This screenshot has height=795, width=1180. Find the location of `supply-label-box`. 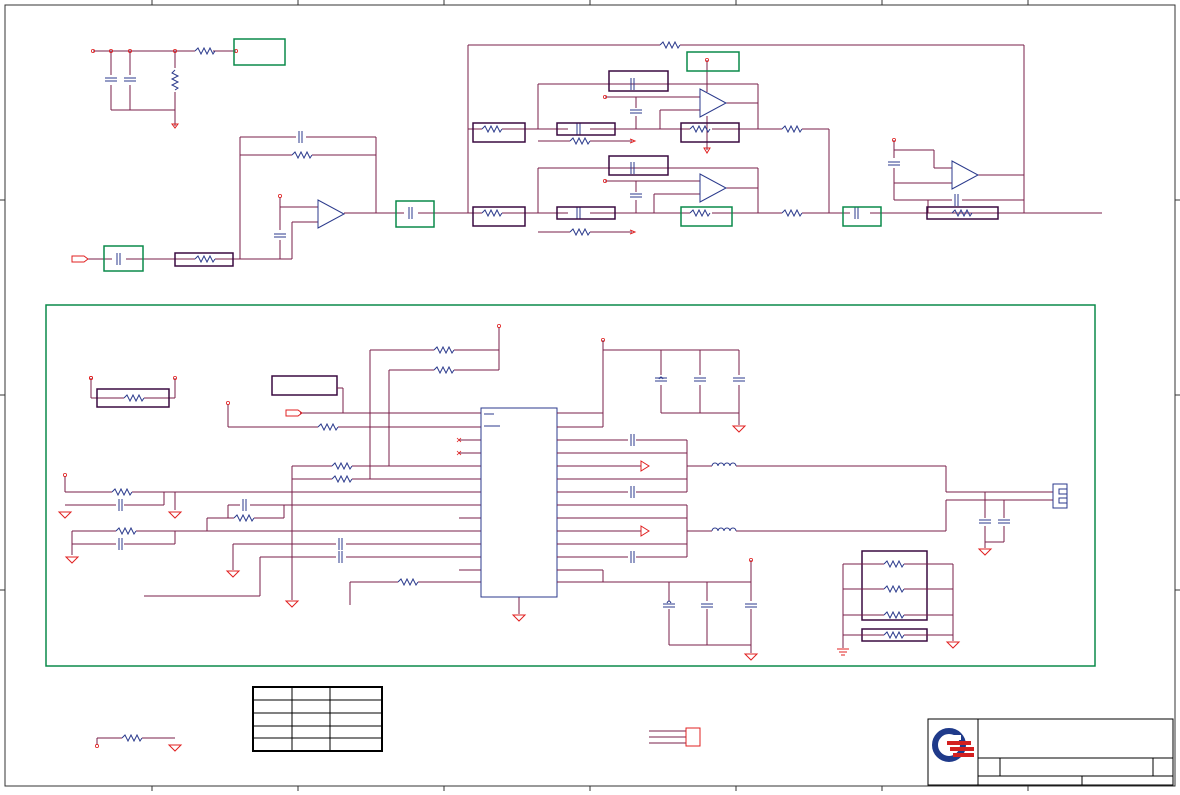

supply-label-box is located at coordinates (713, 61).